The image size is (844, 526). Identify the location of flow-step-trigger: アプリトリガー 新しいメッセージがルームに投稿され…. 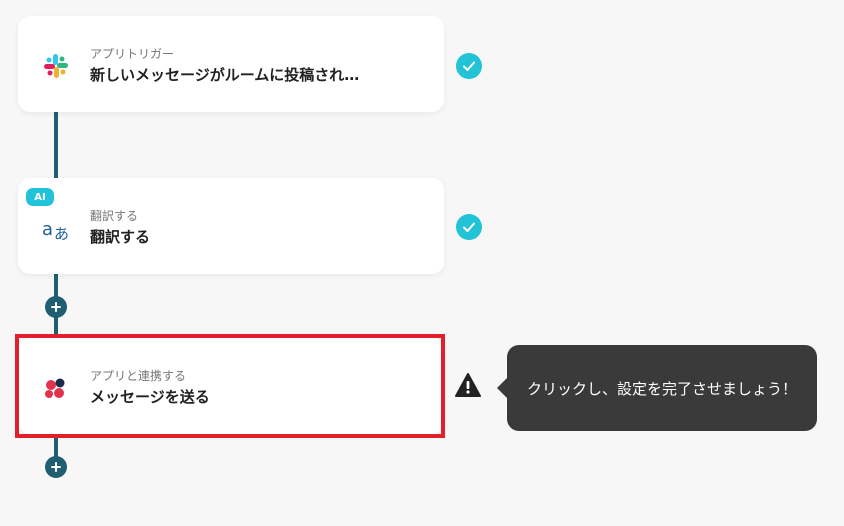
(231, 64).